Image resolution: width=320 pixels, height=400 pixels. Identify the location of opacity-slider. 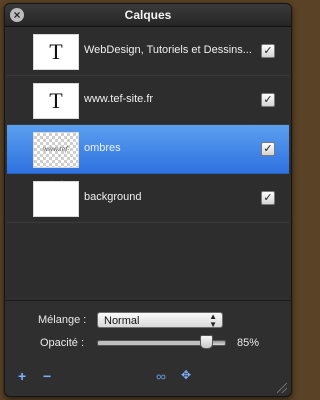
(161, 342).